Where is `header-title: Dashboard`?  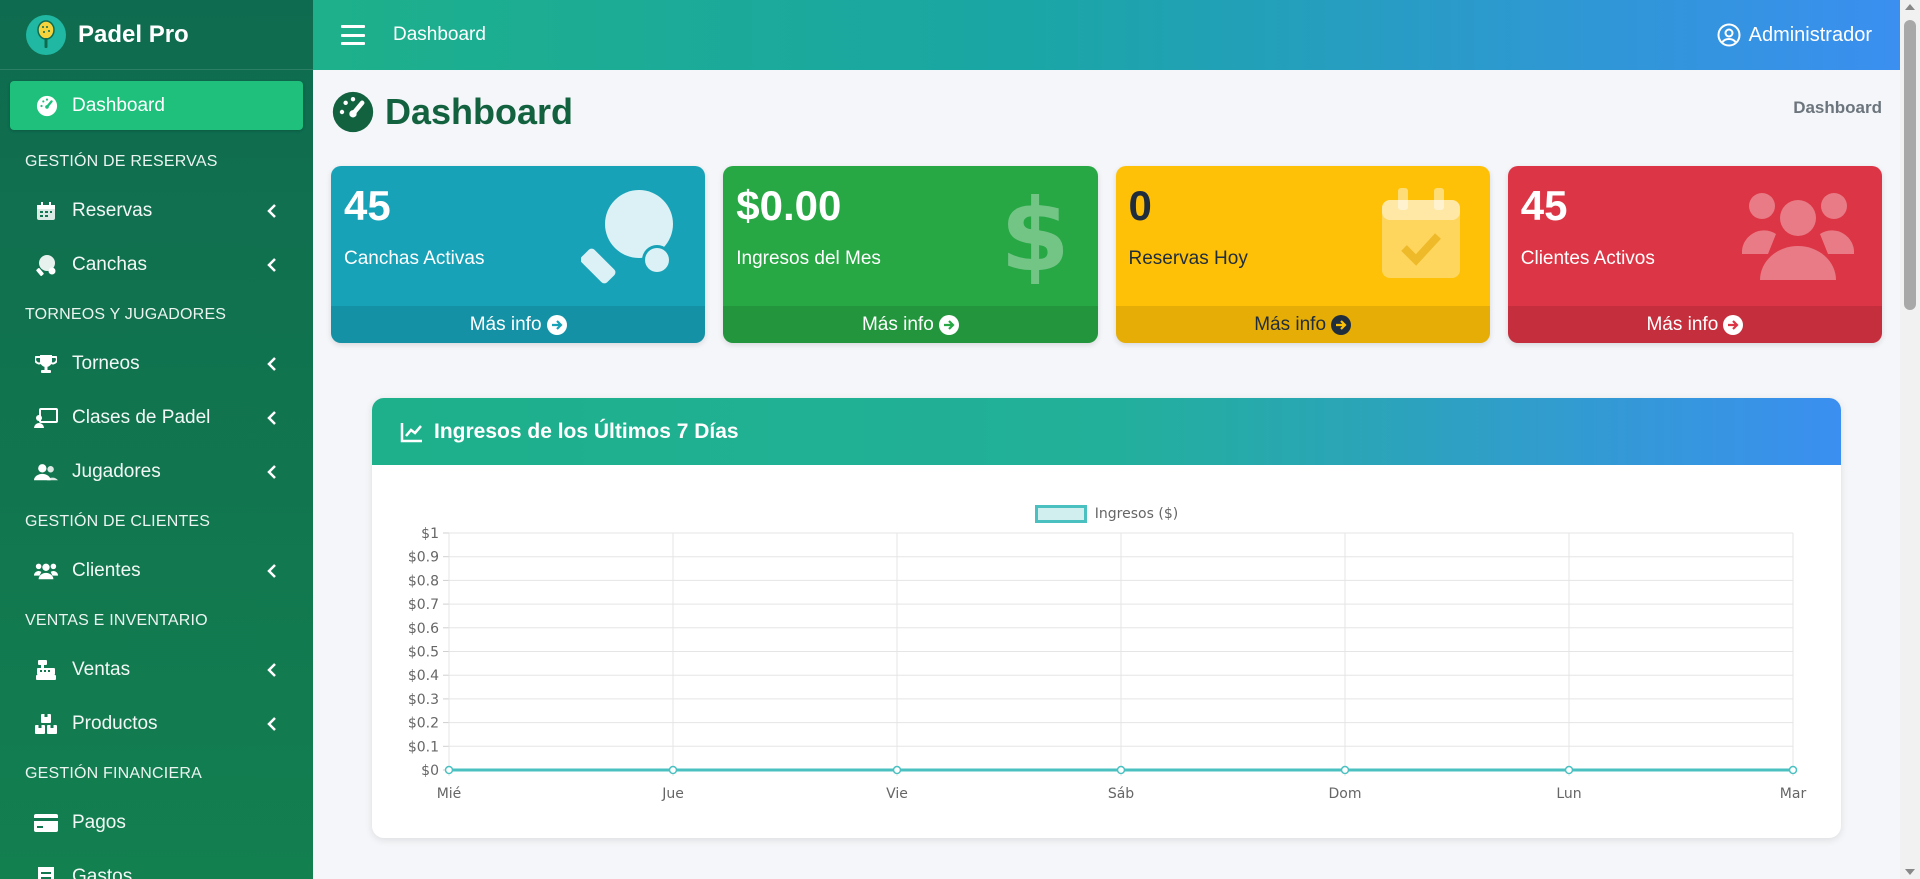
header-title: Dashboard is located at coordinates (439, 35).